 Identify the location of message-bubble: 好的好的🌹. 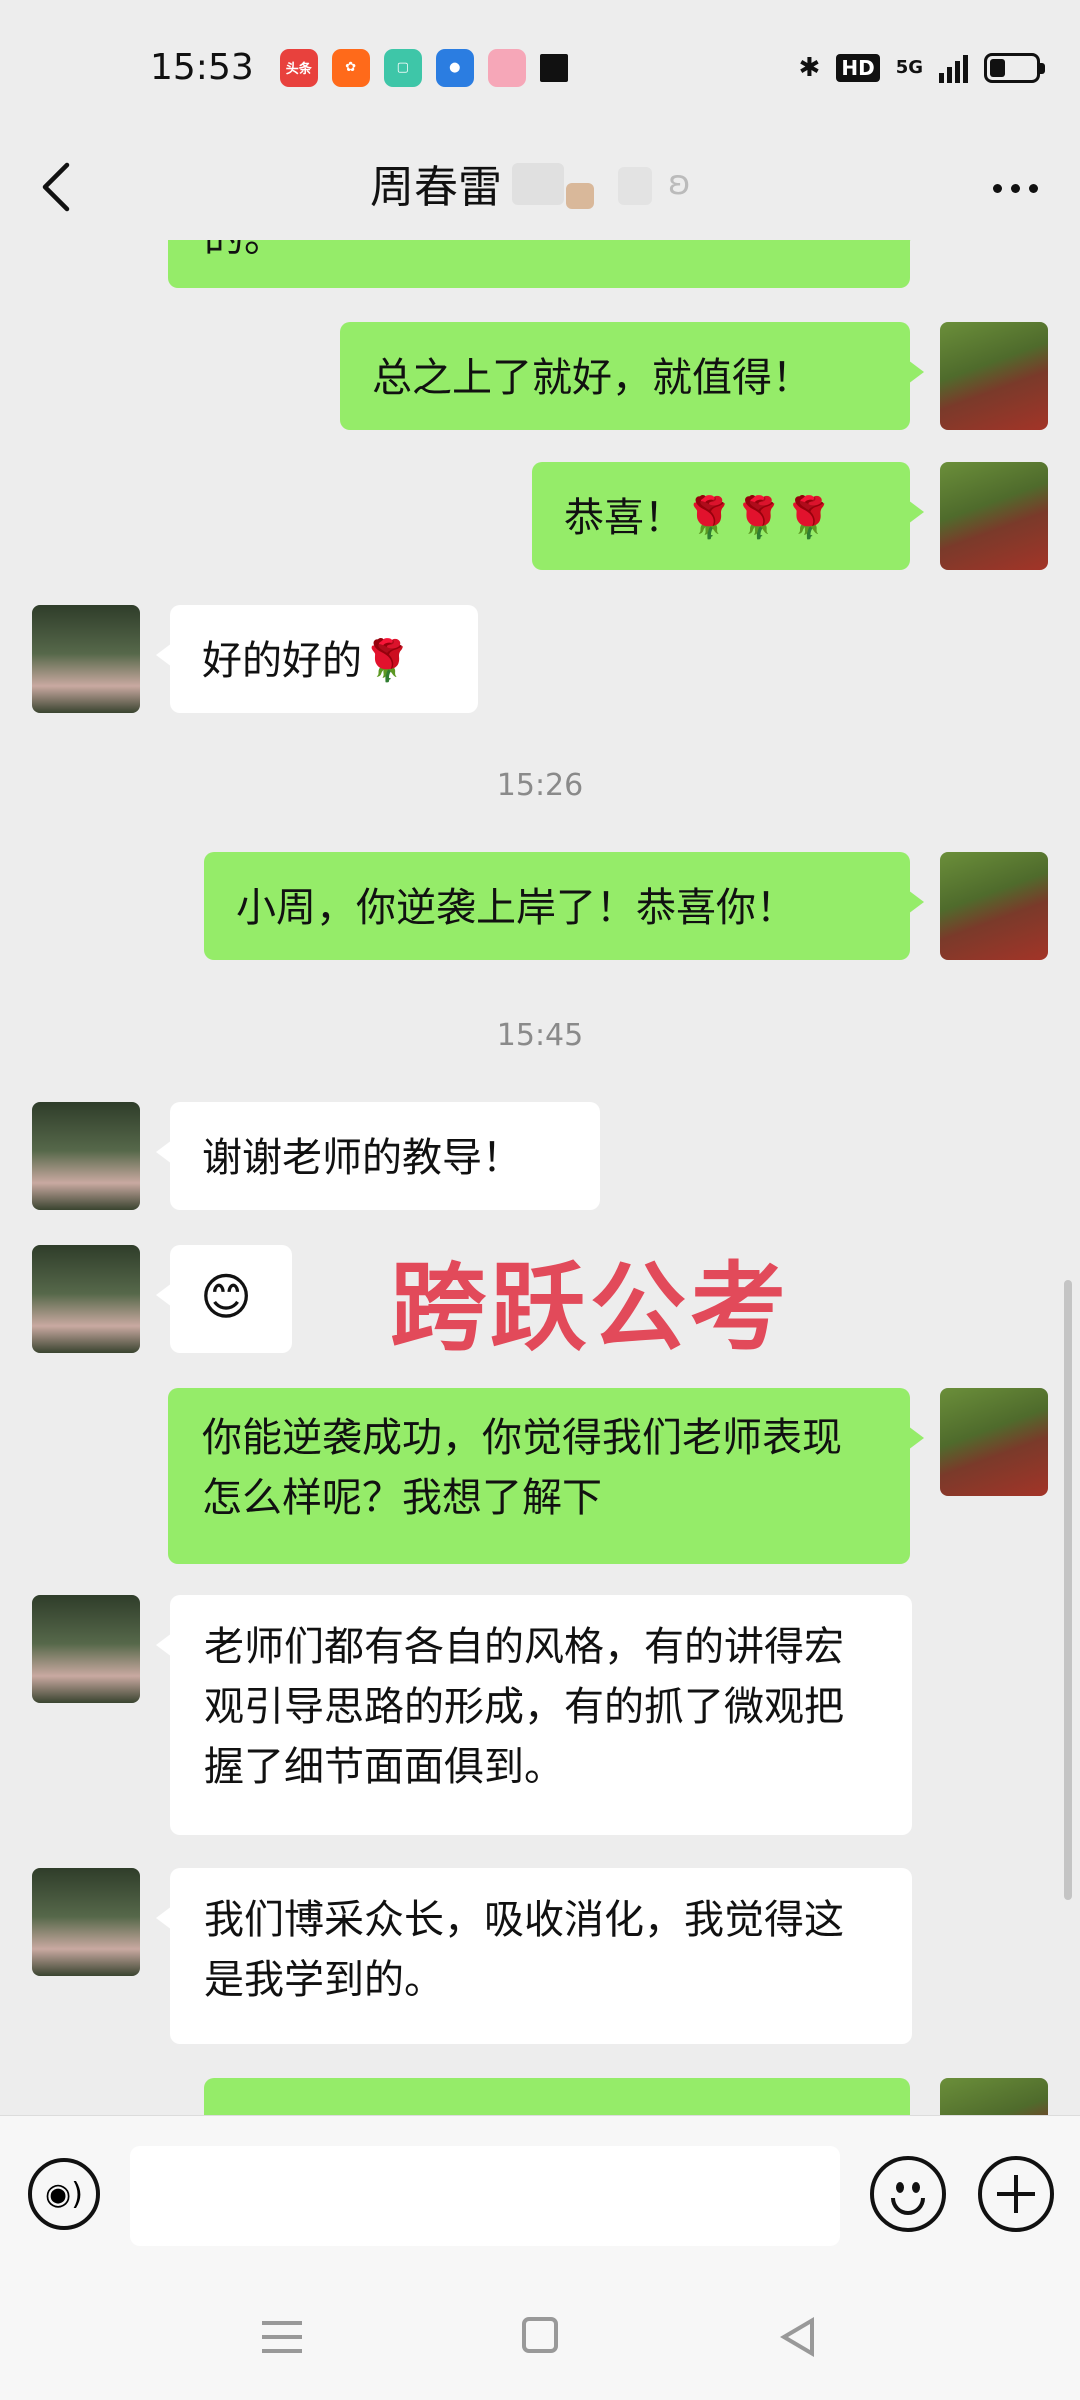
(317, 659).